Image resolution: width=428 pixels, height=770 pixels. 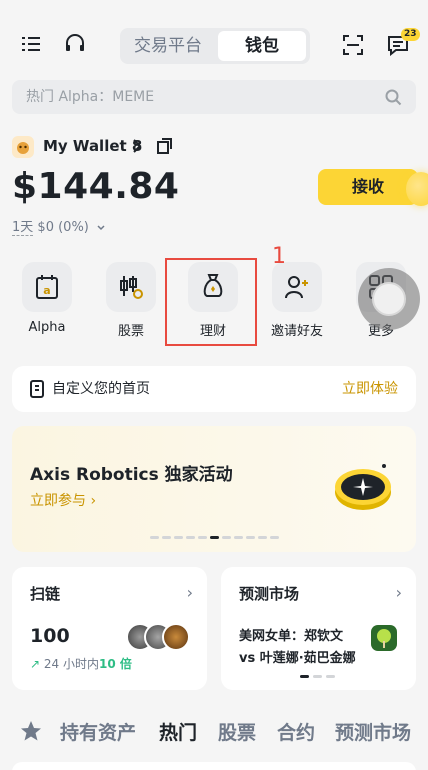 I want to click on tab-exchange: 交易平台, so click(x=168, y=46).